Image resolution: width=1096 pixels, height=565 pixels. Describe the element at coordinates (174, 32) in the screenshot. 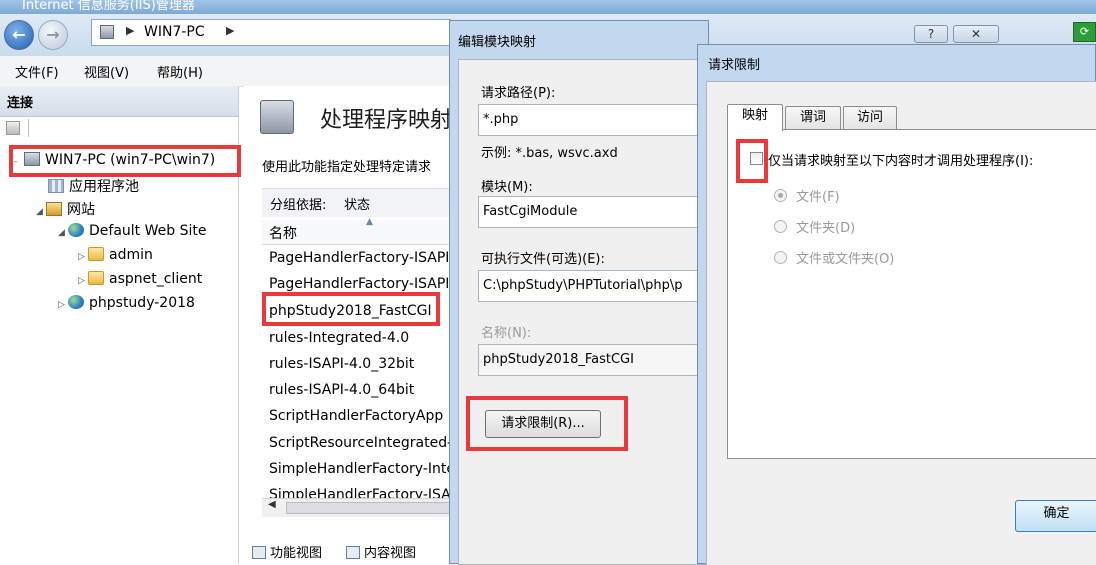

I see `address-path-item: WIN7-PC` at that location.